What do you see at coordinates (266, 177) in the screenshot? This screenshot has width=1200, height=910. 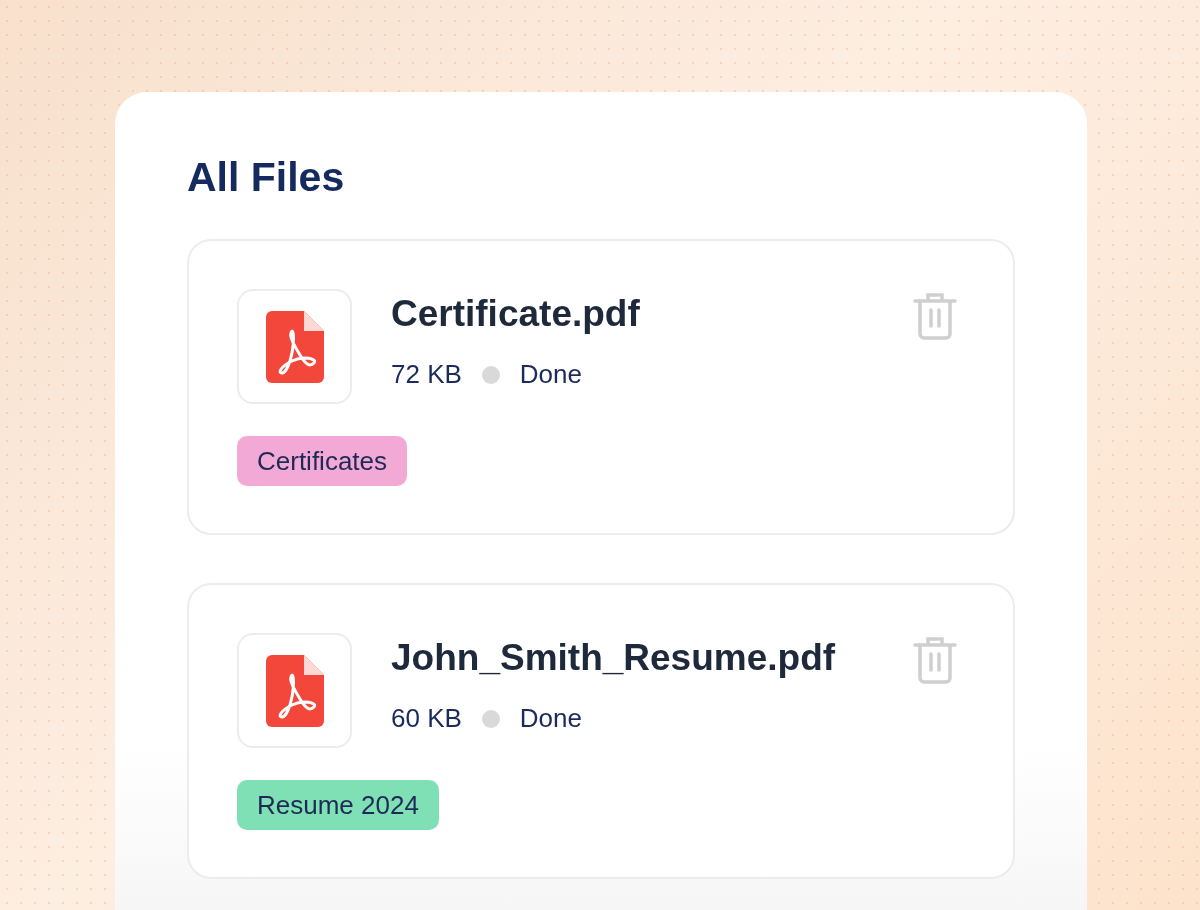 I see `page-title: All Files` at bounding box center [266, 177].